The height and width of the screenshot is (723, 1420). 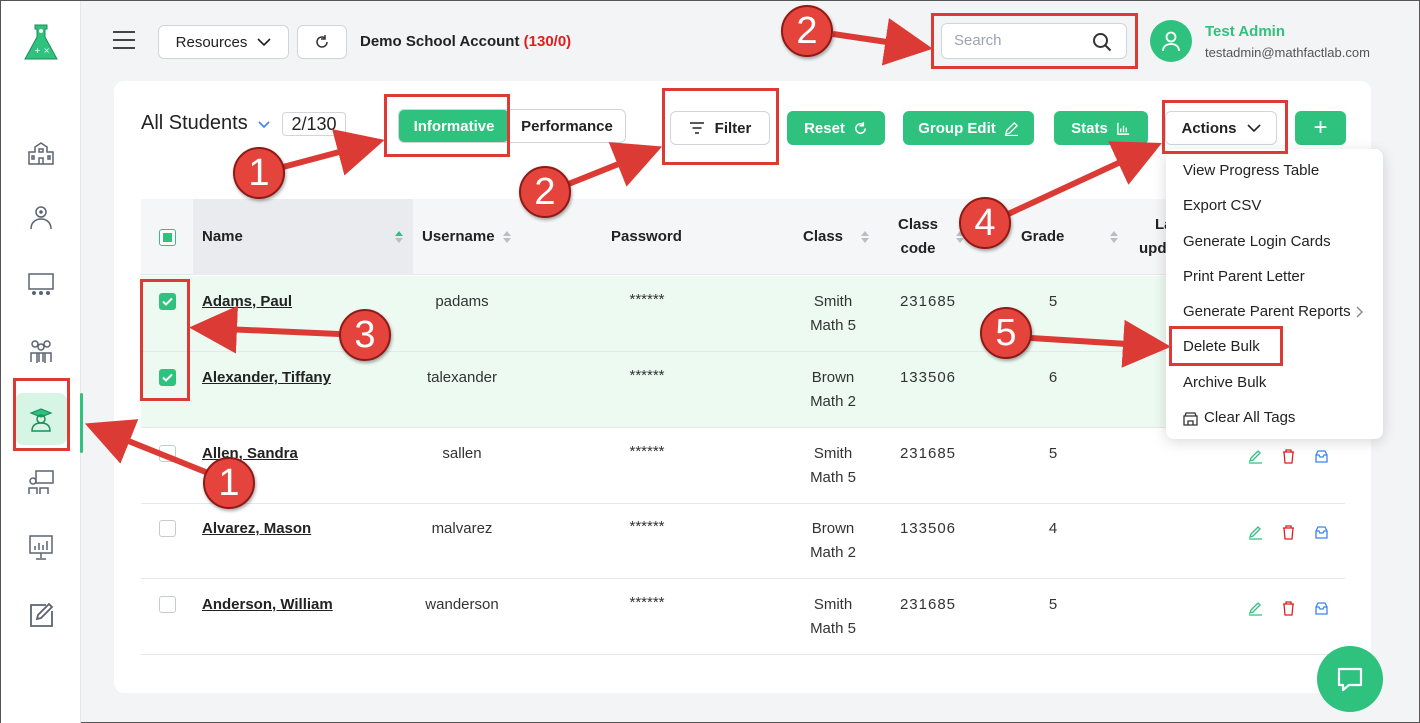 I want to click on annotation-step-badge: 3, so click(x=365, y=335).